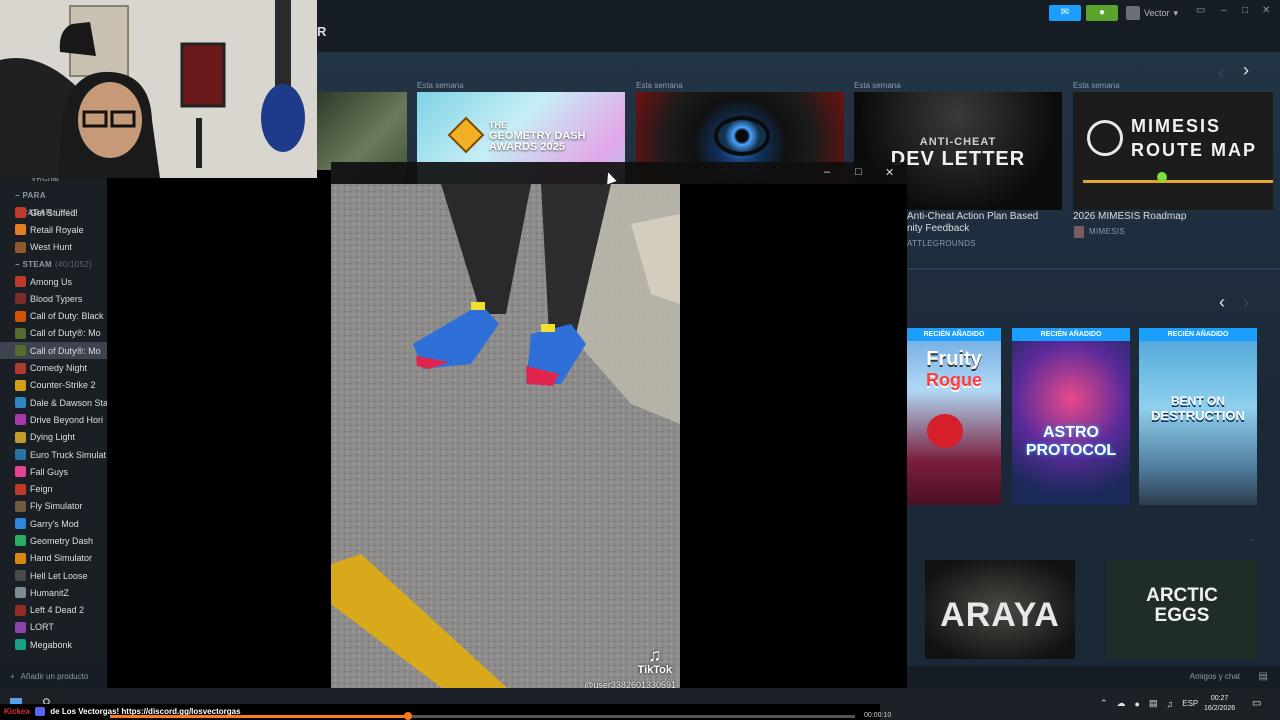 The height and width of the screenshot is (720, 1280). Describe the element at coordinates (53, 540) in the screenshot. I see `sidebar-game-item: Geometry Dash` at that location.